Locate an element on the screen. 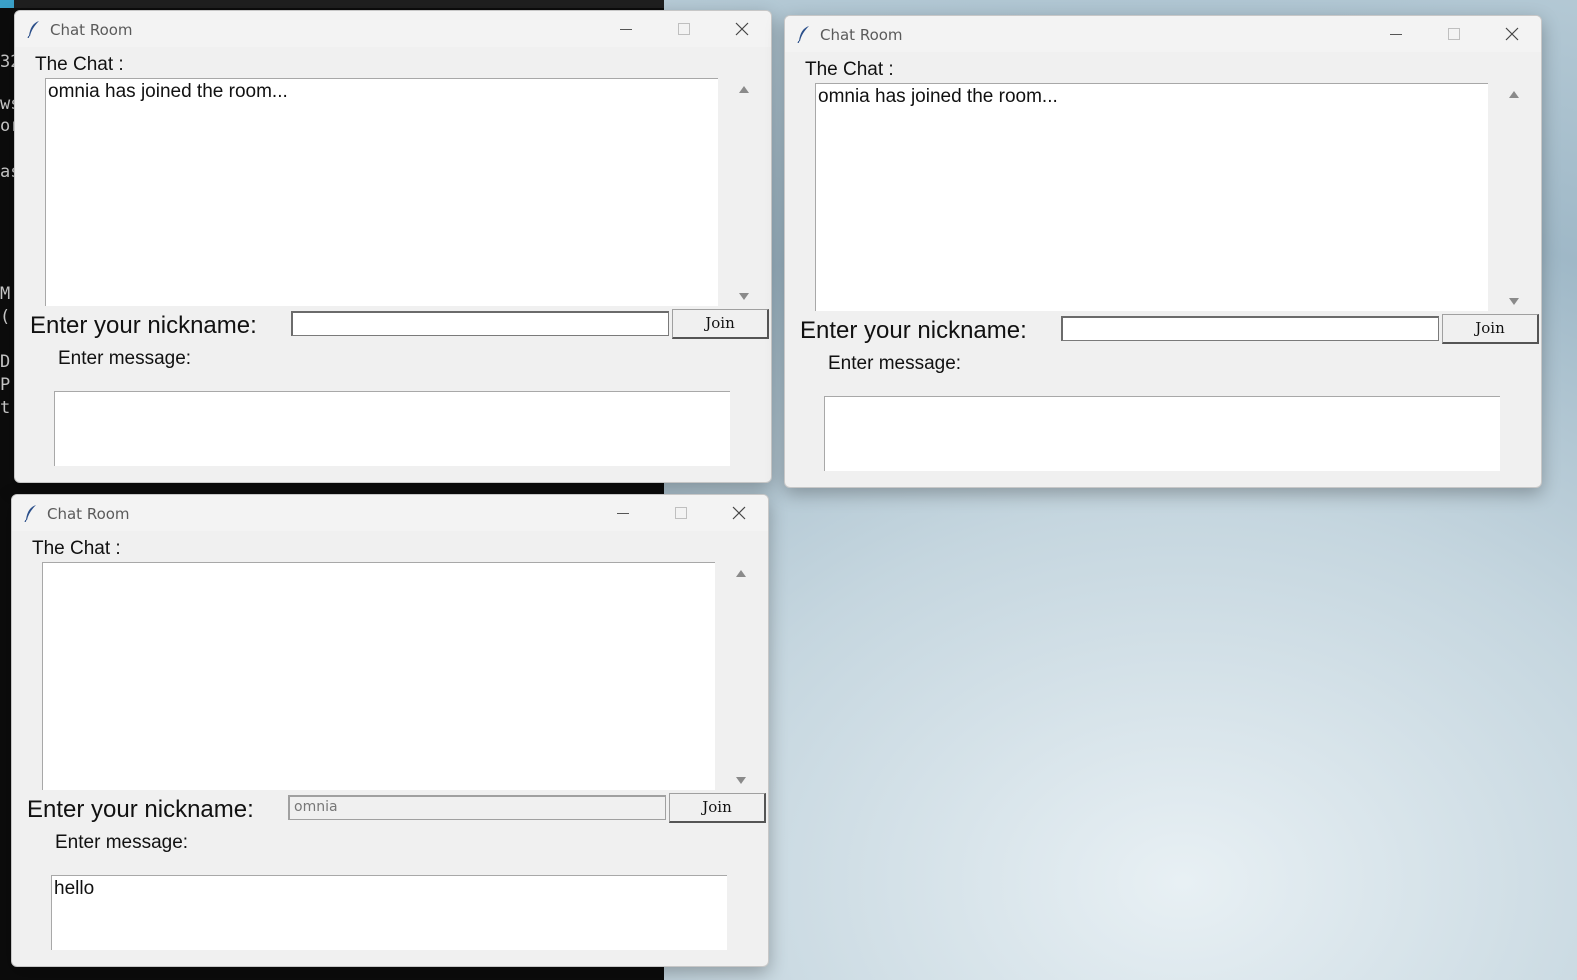 This screenshot has width=1577, height=980. chat-log is located at coordinates (378, 676).